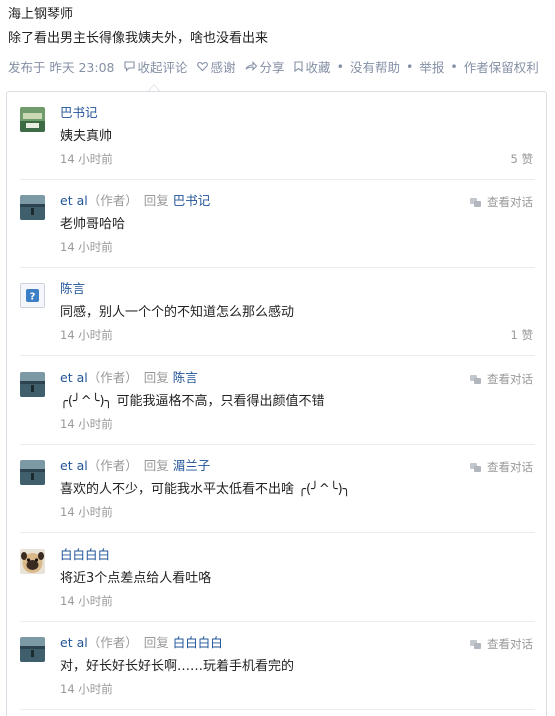 The height and width of the screenshot is (716, 555). Describe the element at coordinates (162, 67) in the screenshot. I see `collapse-comments-label: 收起评论` at that location.